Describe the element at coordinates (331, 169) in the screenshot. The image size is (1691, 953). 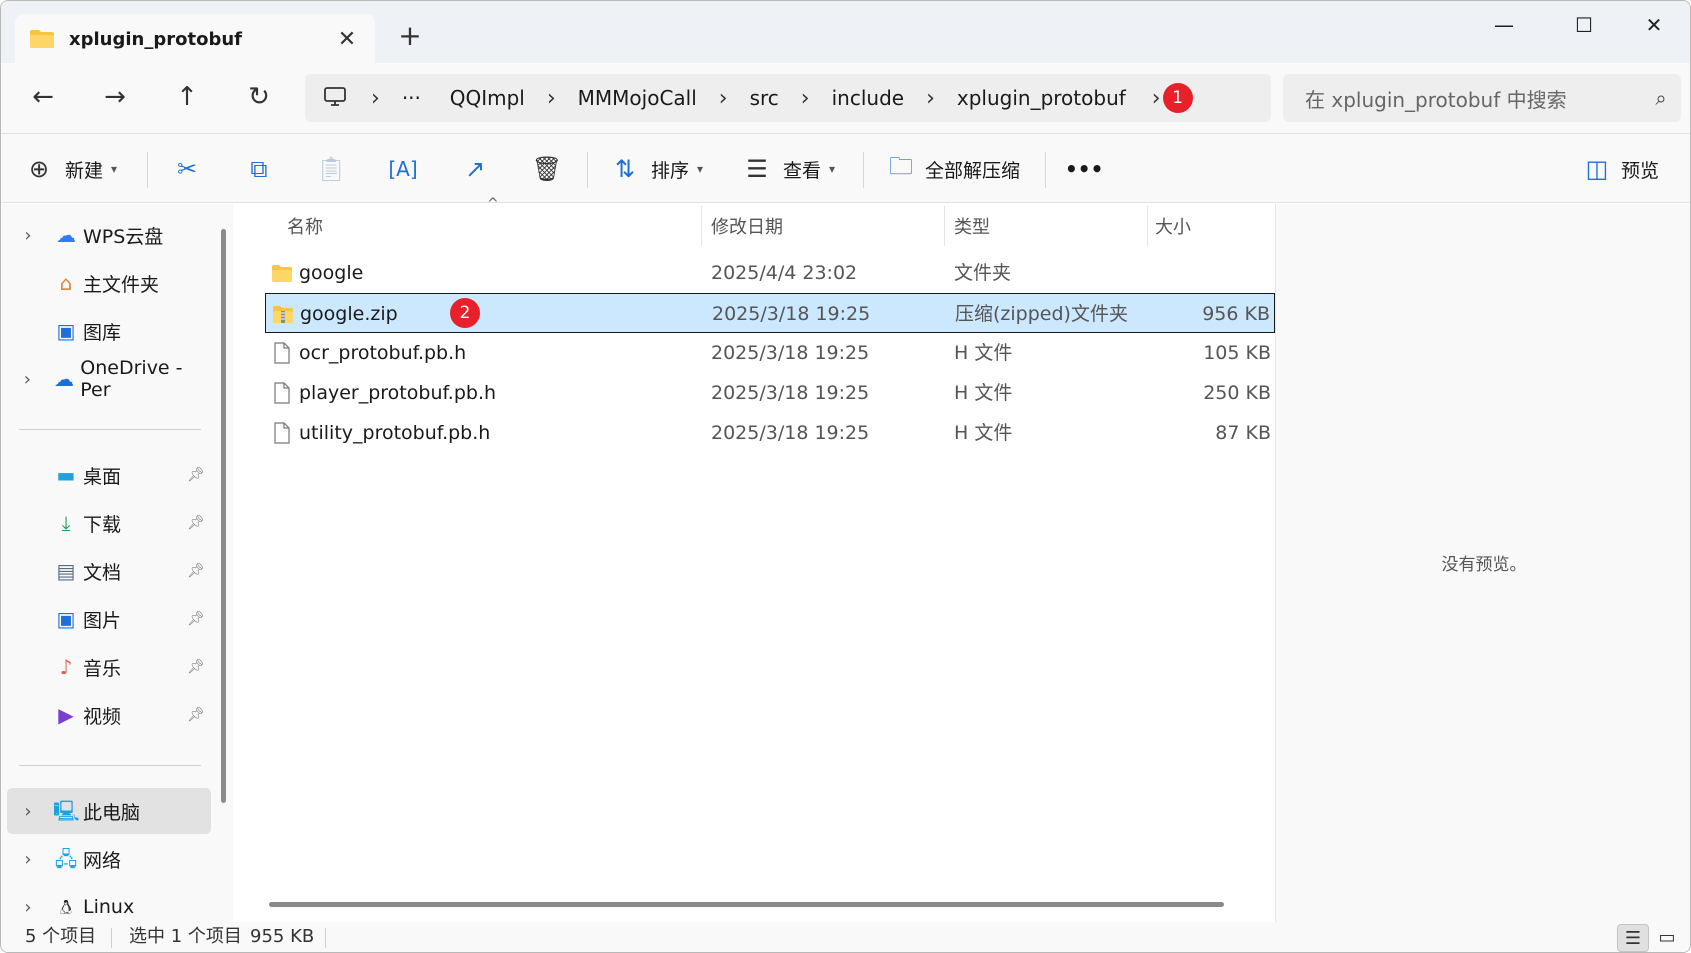
I see `paste-button: 📋︎` at that location.